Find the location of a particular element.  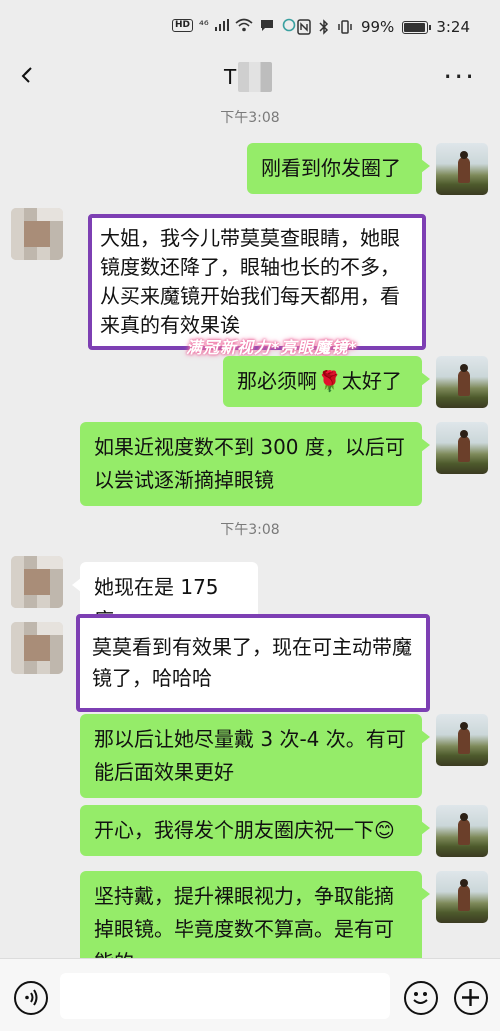

wifi-icon is located at coordinates (244, 25).